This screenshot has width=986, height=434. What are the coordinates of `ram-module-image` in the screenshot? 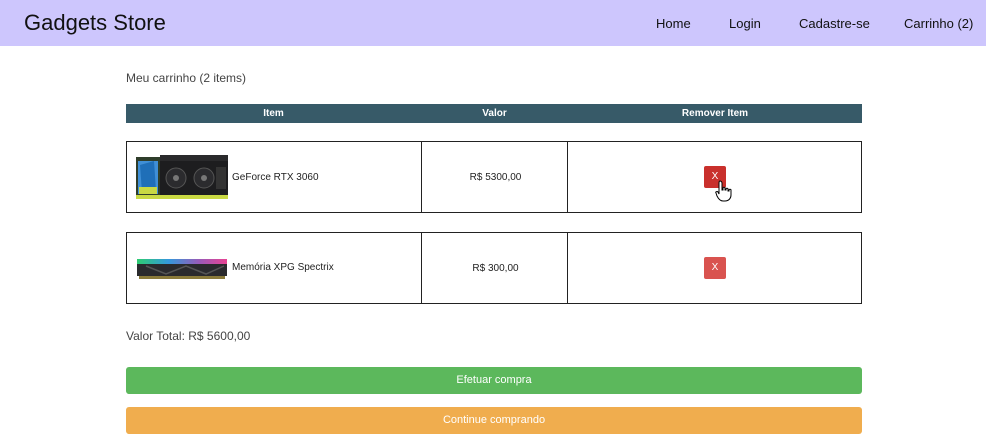 It's located at (182, 269).